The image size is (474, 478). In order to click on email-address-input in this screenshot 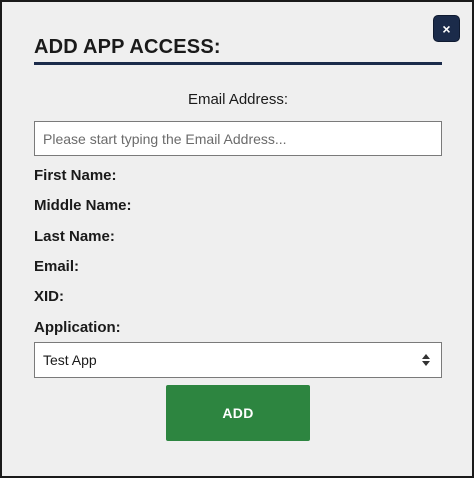, I will do `click(238, 138)`.